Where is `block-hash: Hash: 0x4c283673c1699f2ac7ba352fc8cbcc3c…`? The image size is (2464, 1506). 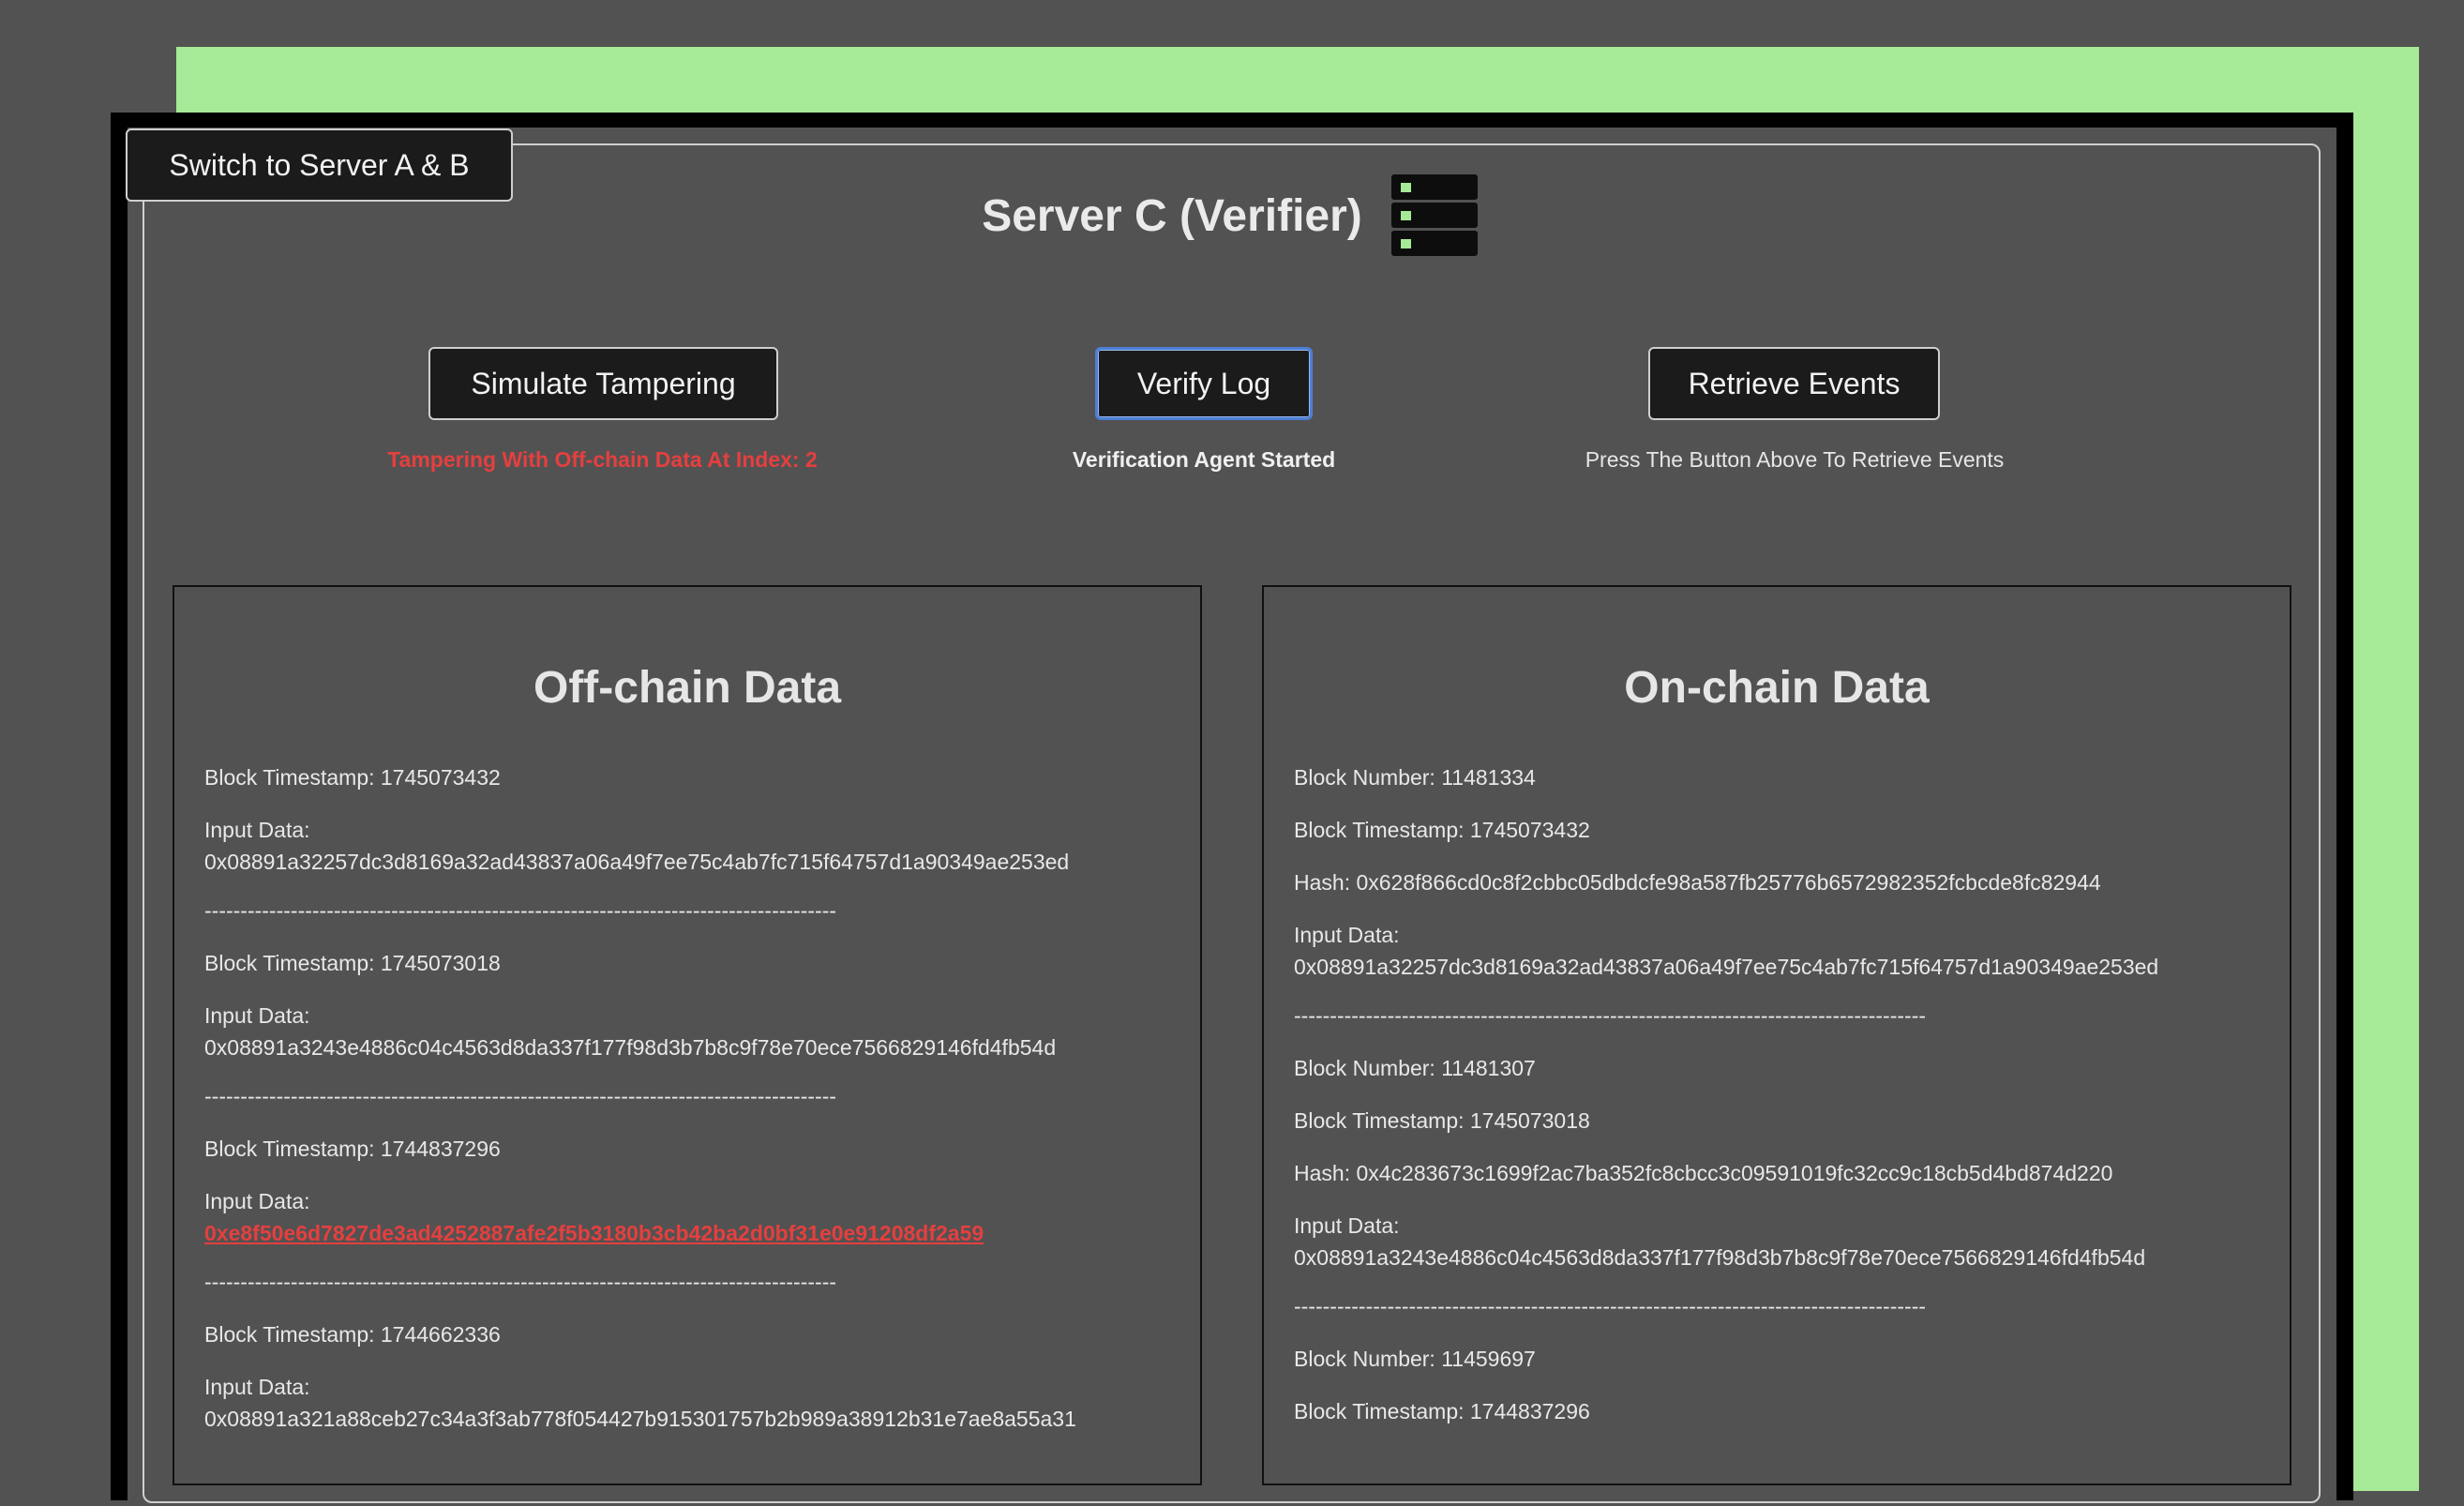
block-hash: Hash: 0x4c283673c1699f2ac7ba352fc8cbcc3c… is located at coordinates (1703, 1173).